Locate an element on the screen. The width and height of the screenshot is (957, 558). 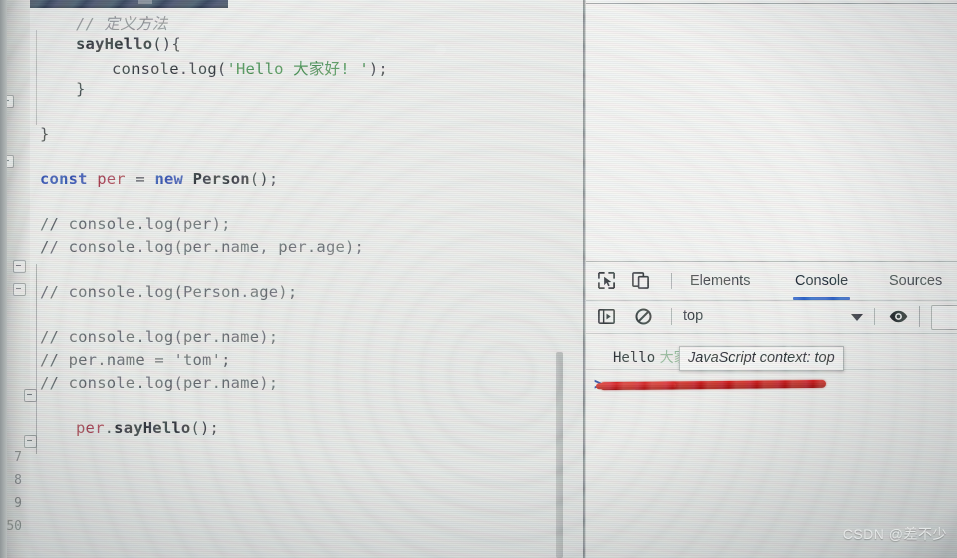
code-token: // console.log(per); is located at coordinates (135, 224).